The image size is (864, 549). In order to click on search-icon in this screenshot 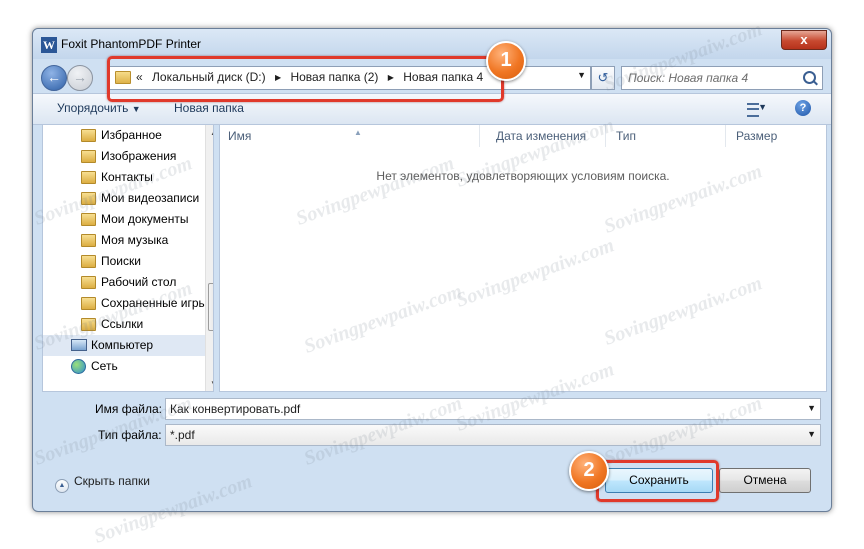, I will do `click(809, 77)`.